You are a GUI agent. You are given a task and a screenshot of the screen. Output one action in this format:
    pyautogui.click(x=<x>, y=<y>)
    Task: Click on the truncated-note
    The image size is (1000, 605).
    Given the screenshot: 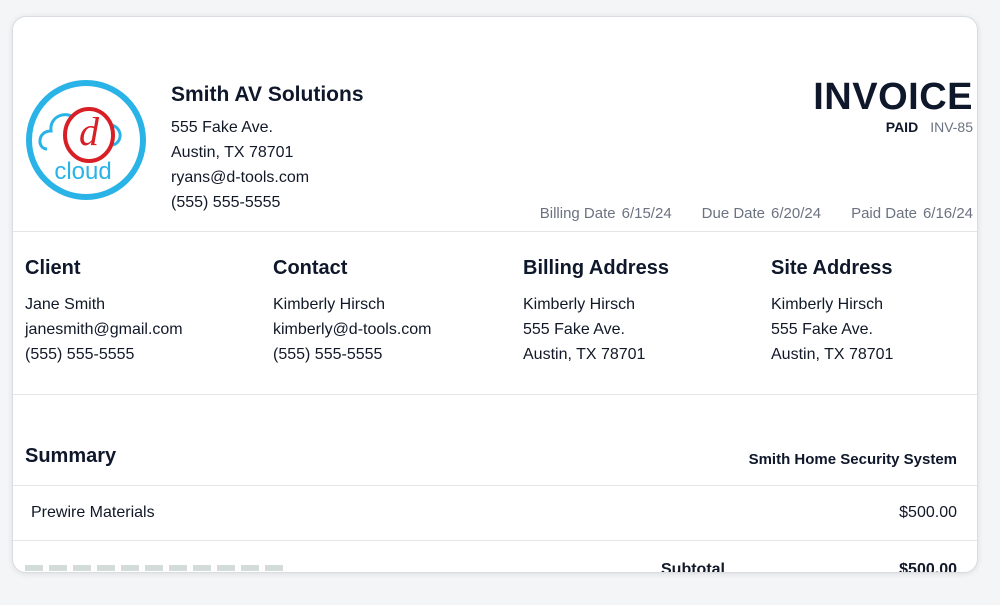 What is the action you would take?
    pyautogui.click(x=155, y=568)
    